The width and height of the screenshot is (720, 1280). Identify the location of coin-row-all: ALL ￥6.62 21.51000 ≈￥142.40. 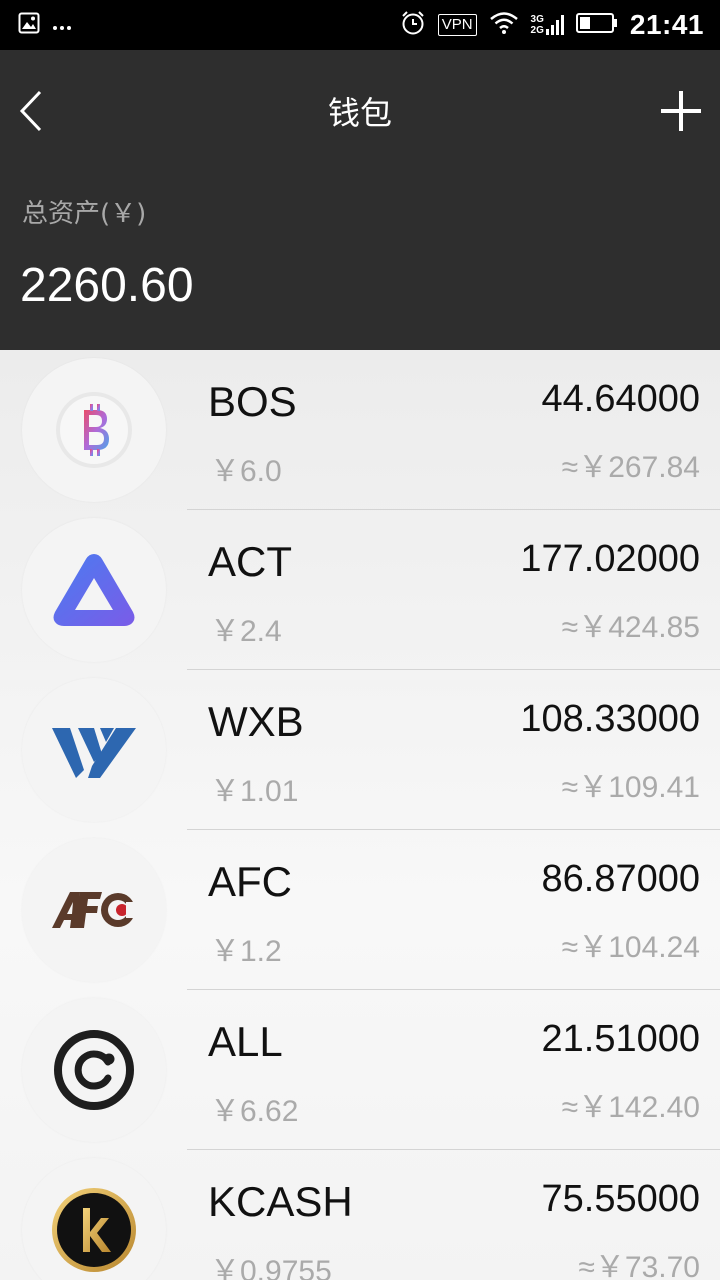
(360, 1070).